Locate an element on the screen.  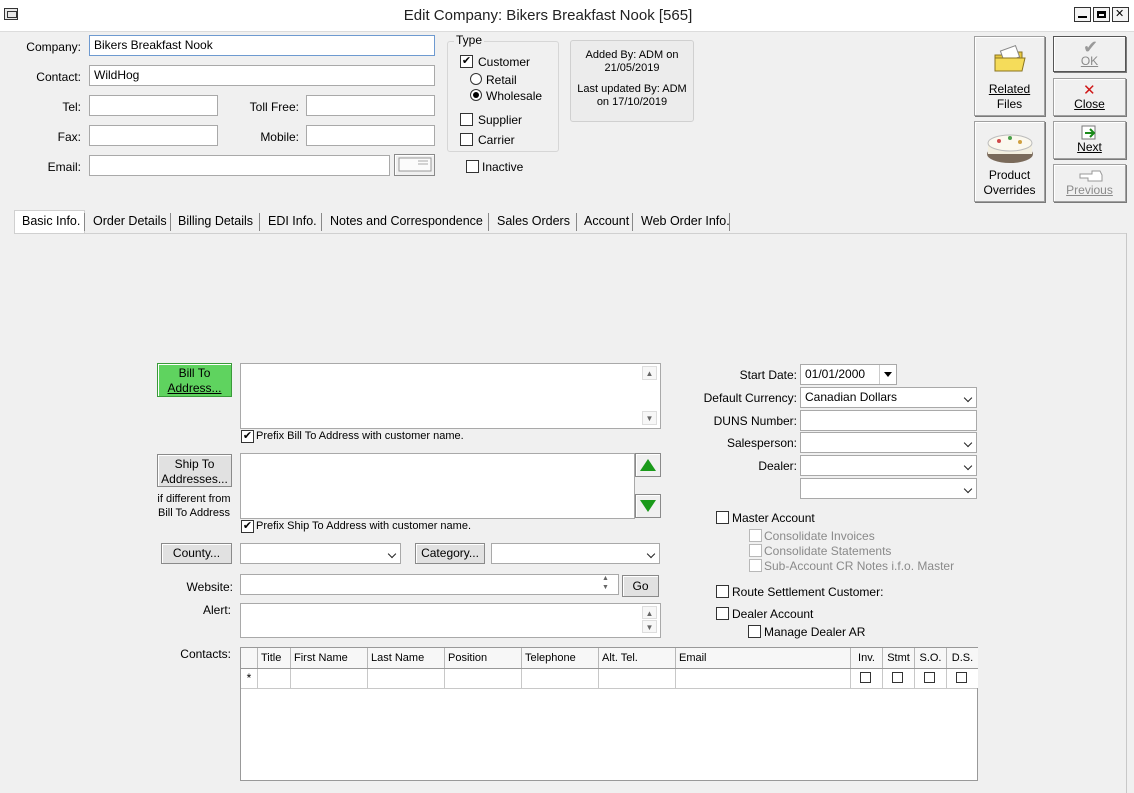
previous-button: Previous is located at coordinates (1089, 183).